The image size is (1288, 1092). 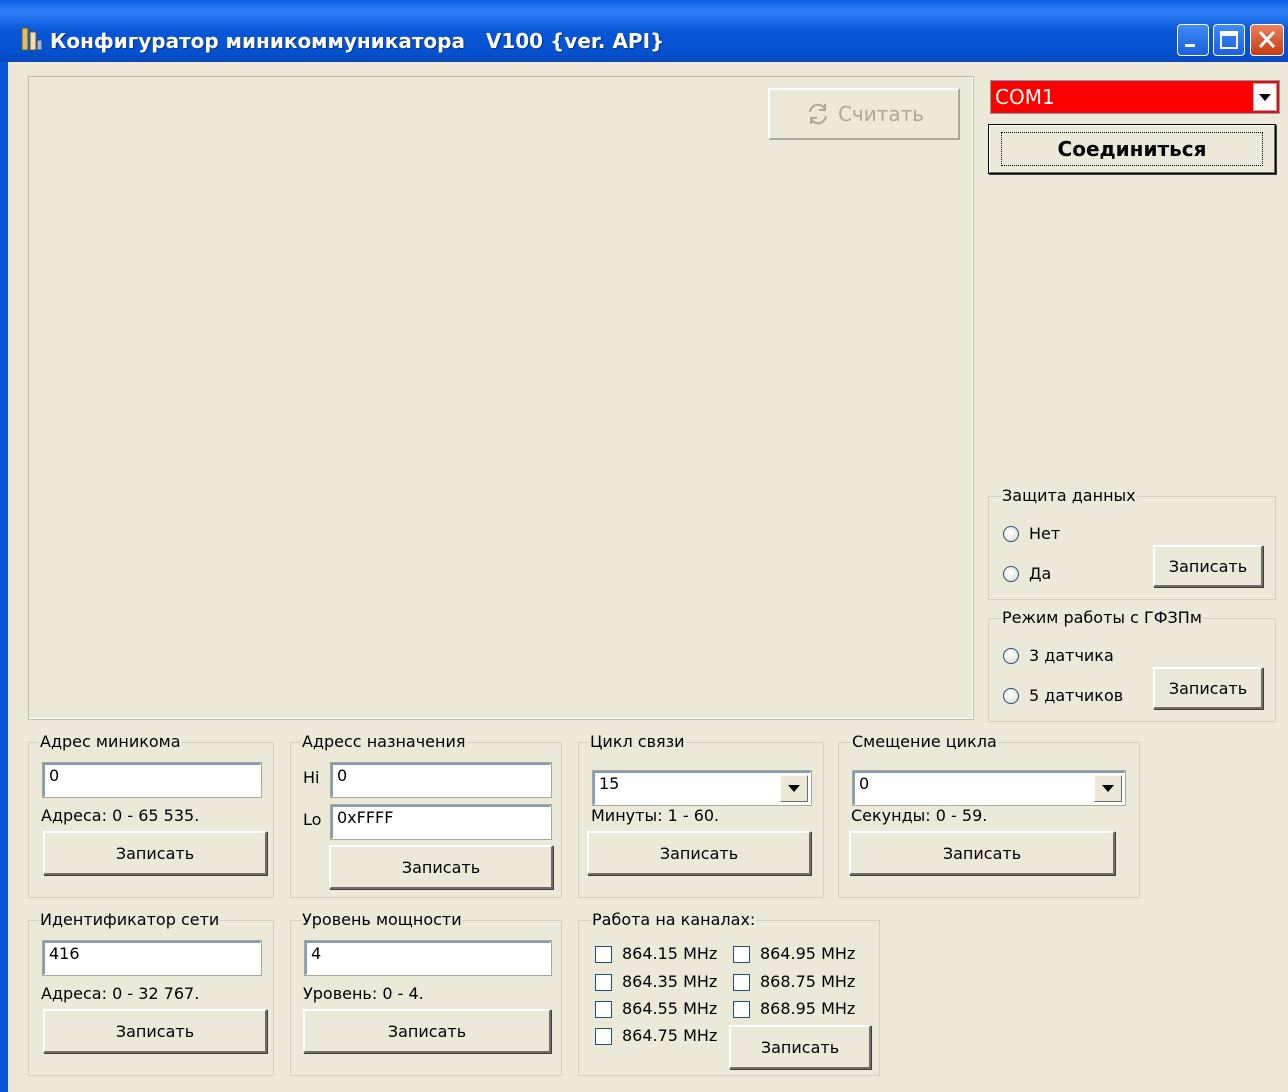 What do you see at coordinates (312, 819) in the screenshot?
I see `lo-label: Lo` at bounding box center [312, 819].